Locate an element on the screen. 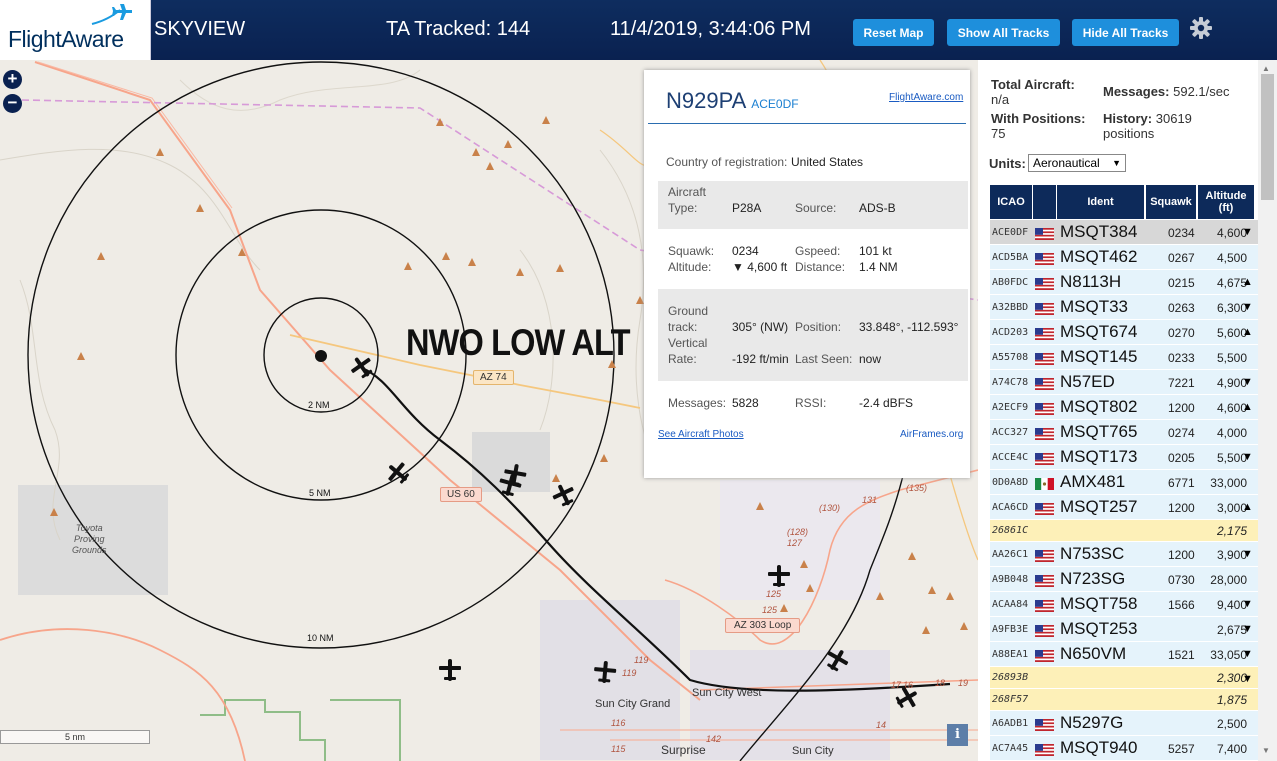 This screenshot has height=761, width=1277. lastseen-label: Last Seen: is located at coordinates (824, 359).